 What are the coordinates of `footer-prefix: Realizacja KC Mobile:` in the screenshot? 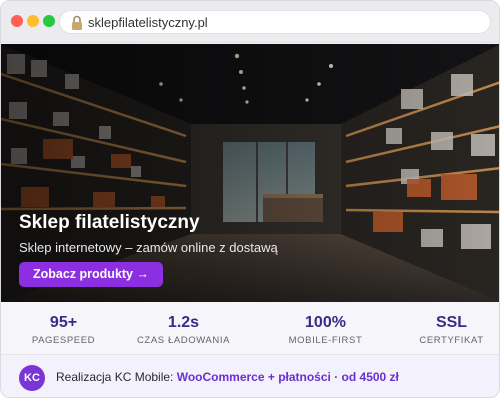 It's located at (116, 377).